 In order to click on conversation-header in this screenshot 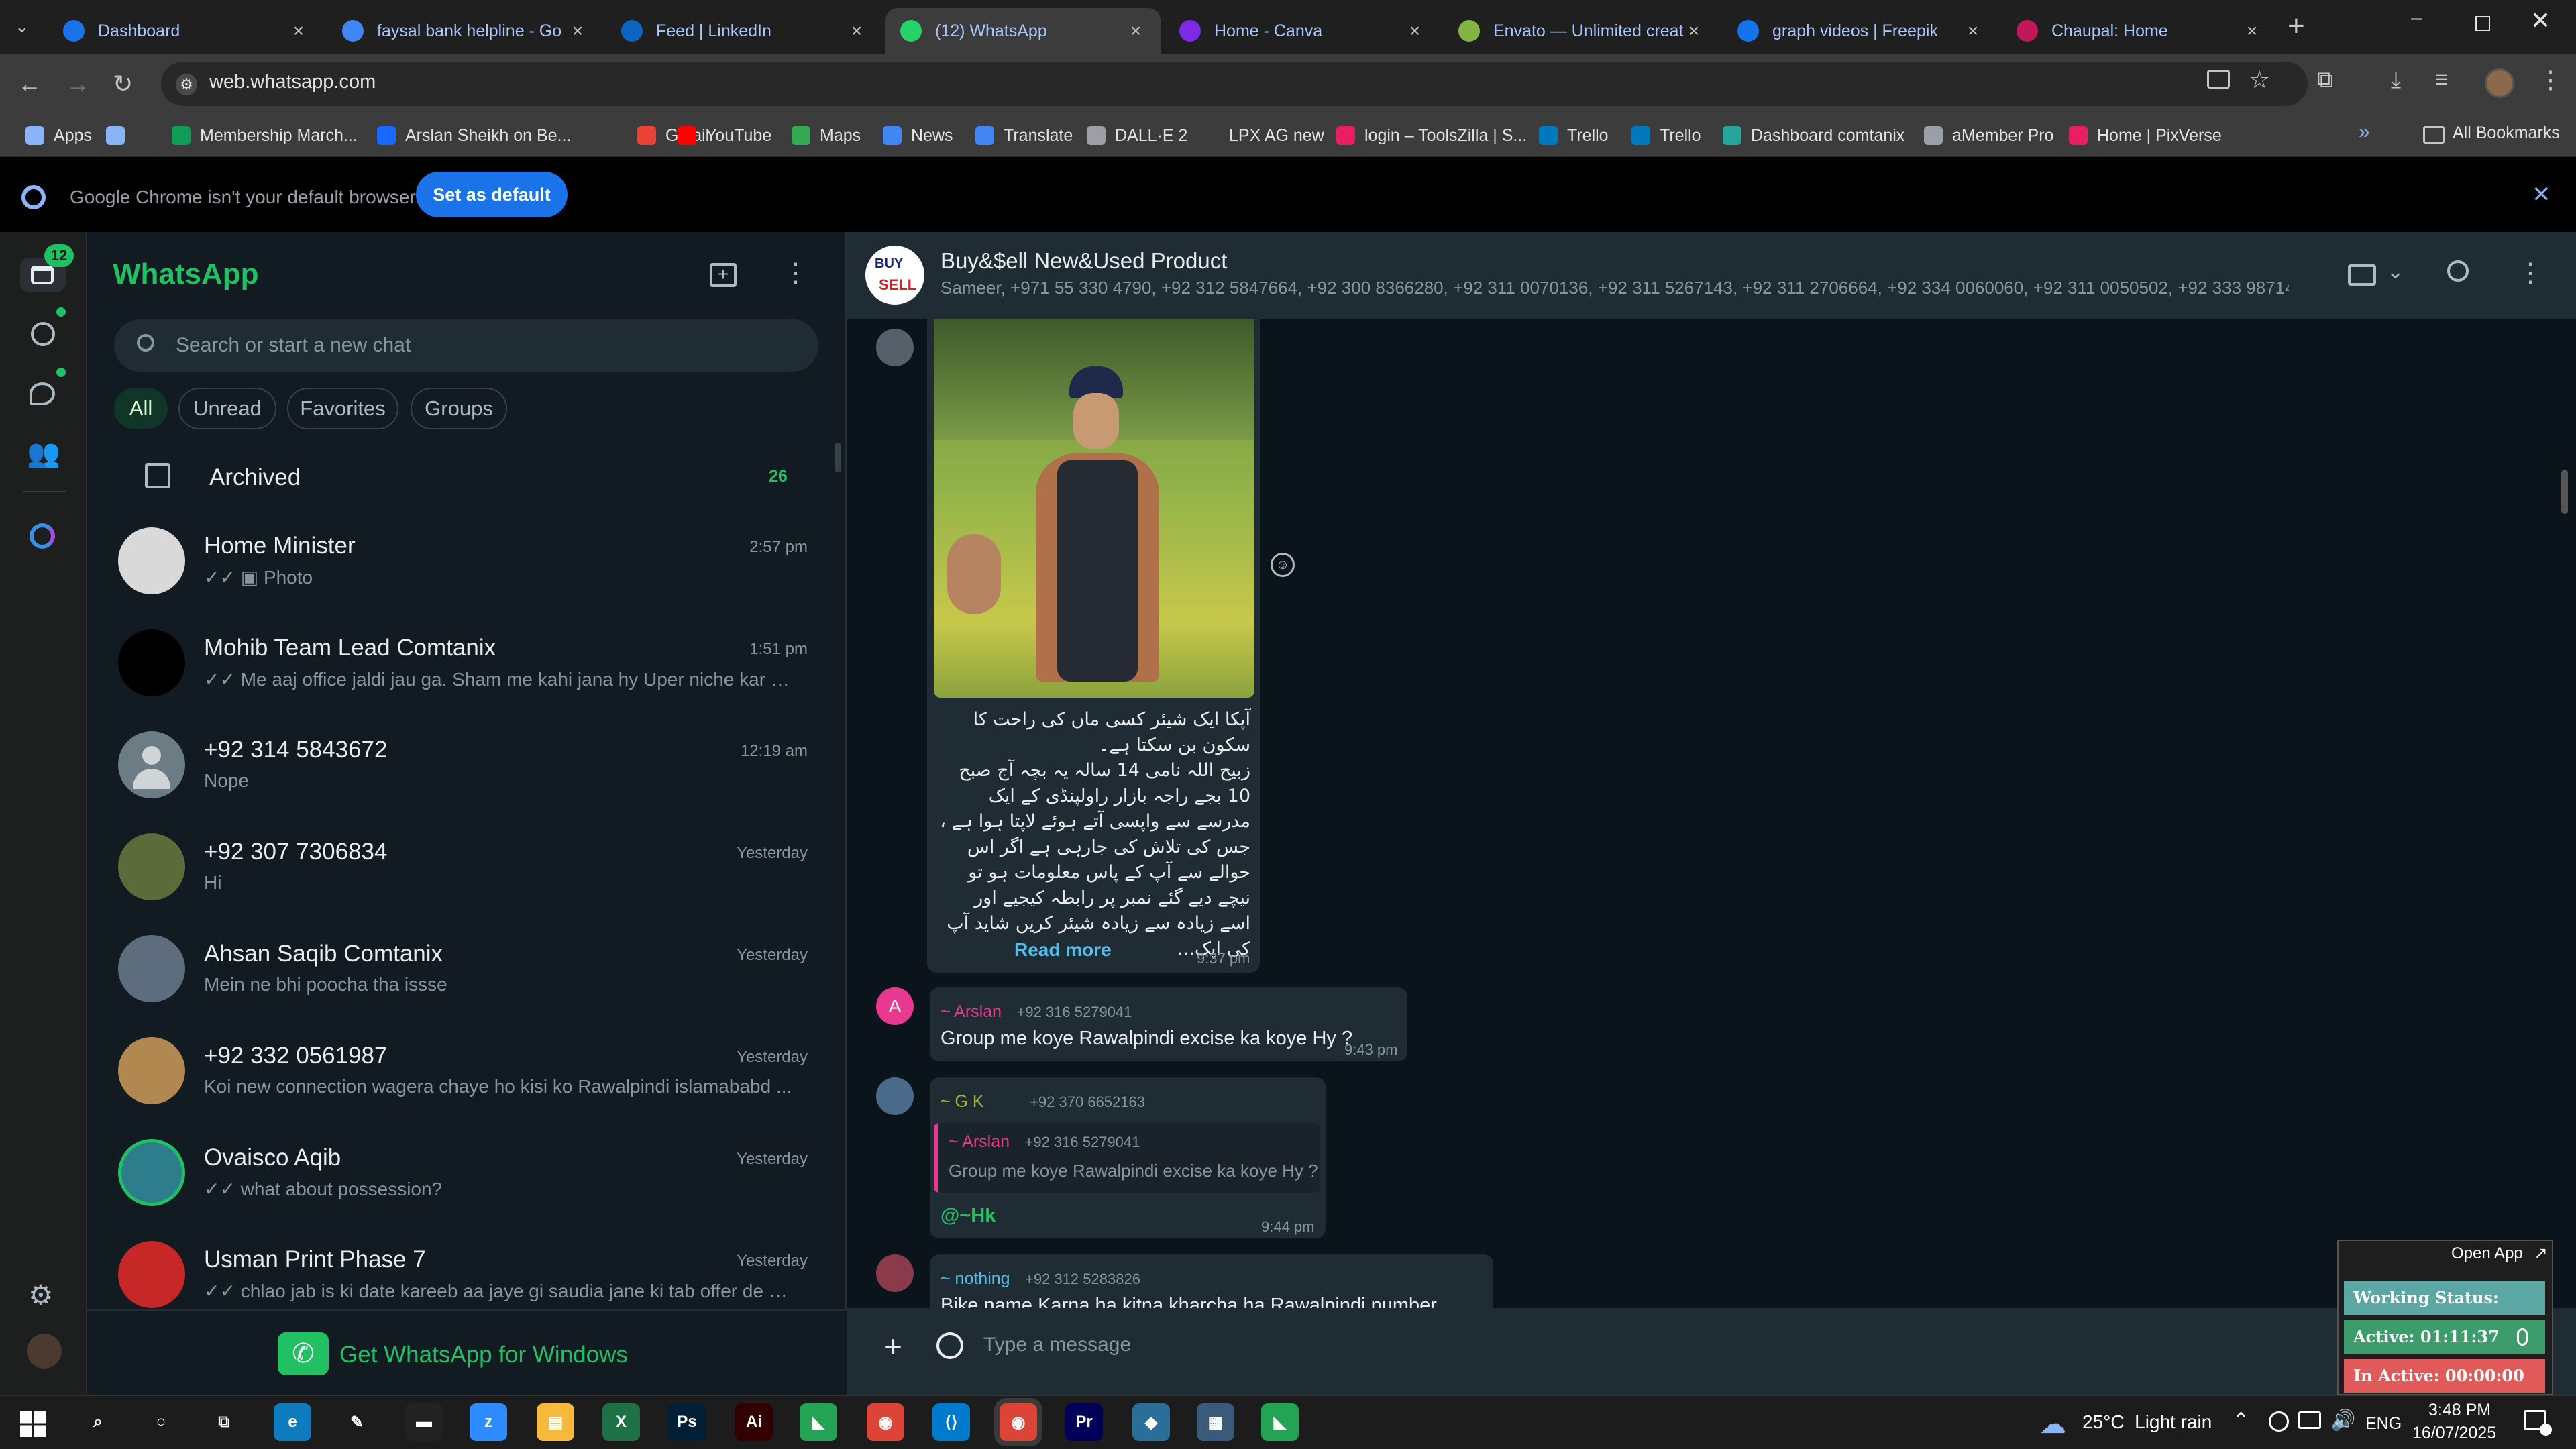, I will do `click(1711, 275)`.